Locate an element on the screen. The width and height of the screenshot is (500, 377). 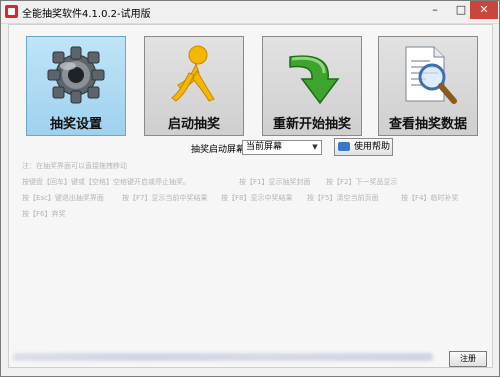
note-f2: 按【F2】下一奖品显示 is located at coordinates (362, 182).